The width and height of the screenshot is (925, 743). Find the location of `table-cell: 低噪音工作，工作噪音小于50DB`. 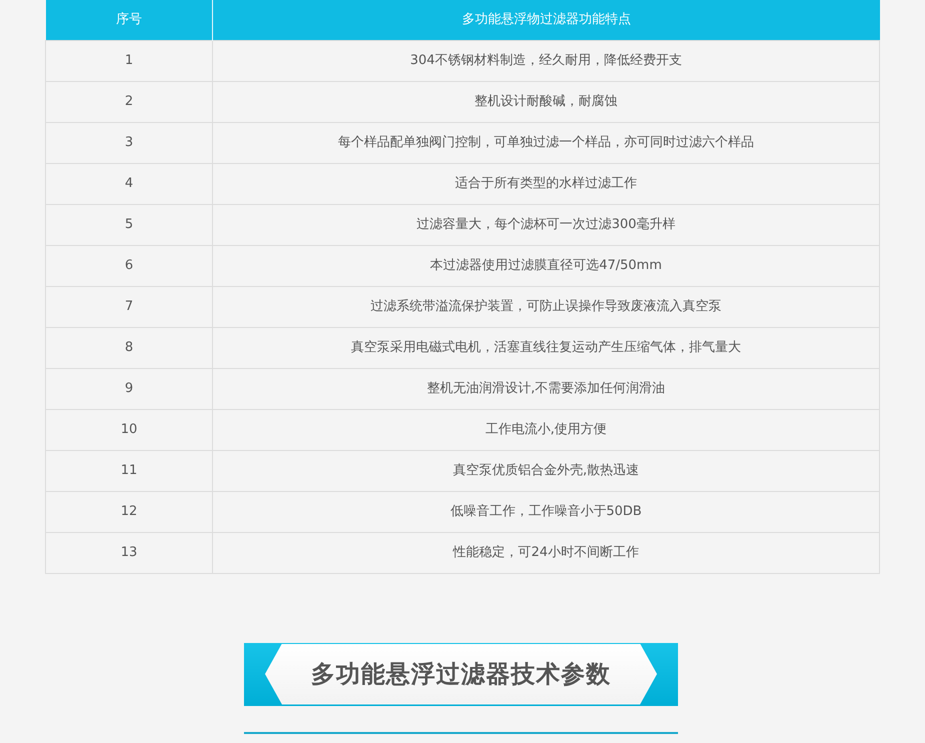

table-cell: 低噪音工作，工作噪音小于50DB is located at coordinates (546, 511).